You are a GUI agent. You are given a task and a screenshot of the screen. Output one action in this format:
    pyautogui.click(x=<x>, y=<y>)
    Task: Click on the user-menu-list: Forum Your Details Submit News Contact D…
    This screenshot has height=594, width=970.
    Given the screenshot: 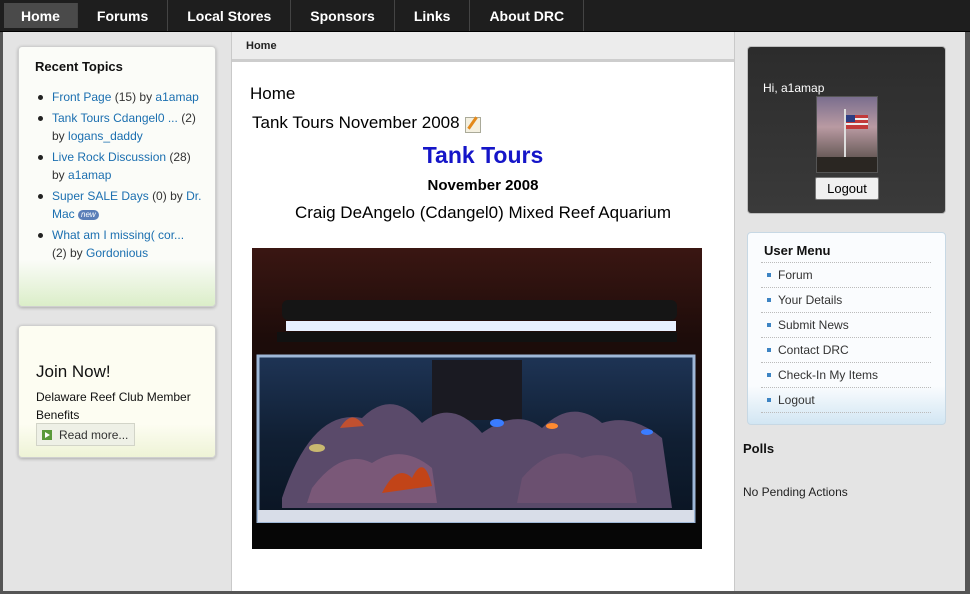 What is the action you would take?
    pyautogui.click(x=846, y=337)
    